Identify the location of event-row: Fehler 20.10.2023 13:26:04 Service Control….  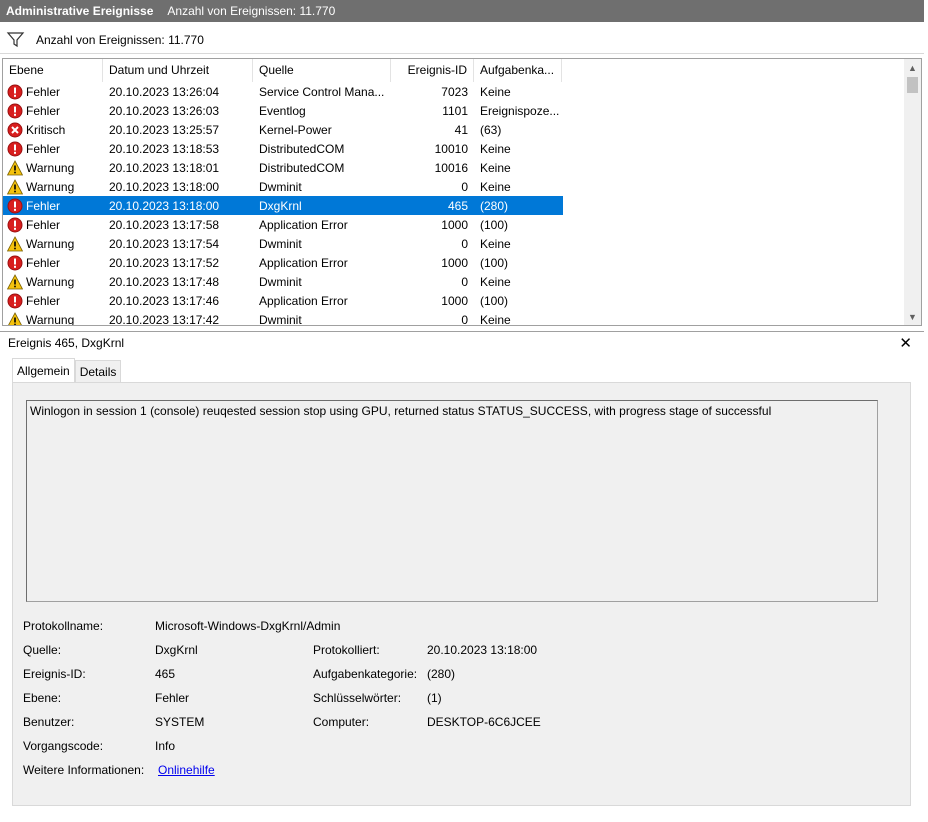
(453, 91).